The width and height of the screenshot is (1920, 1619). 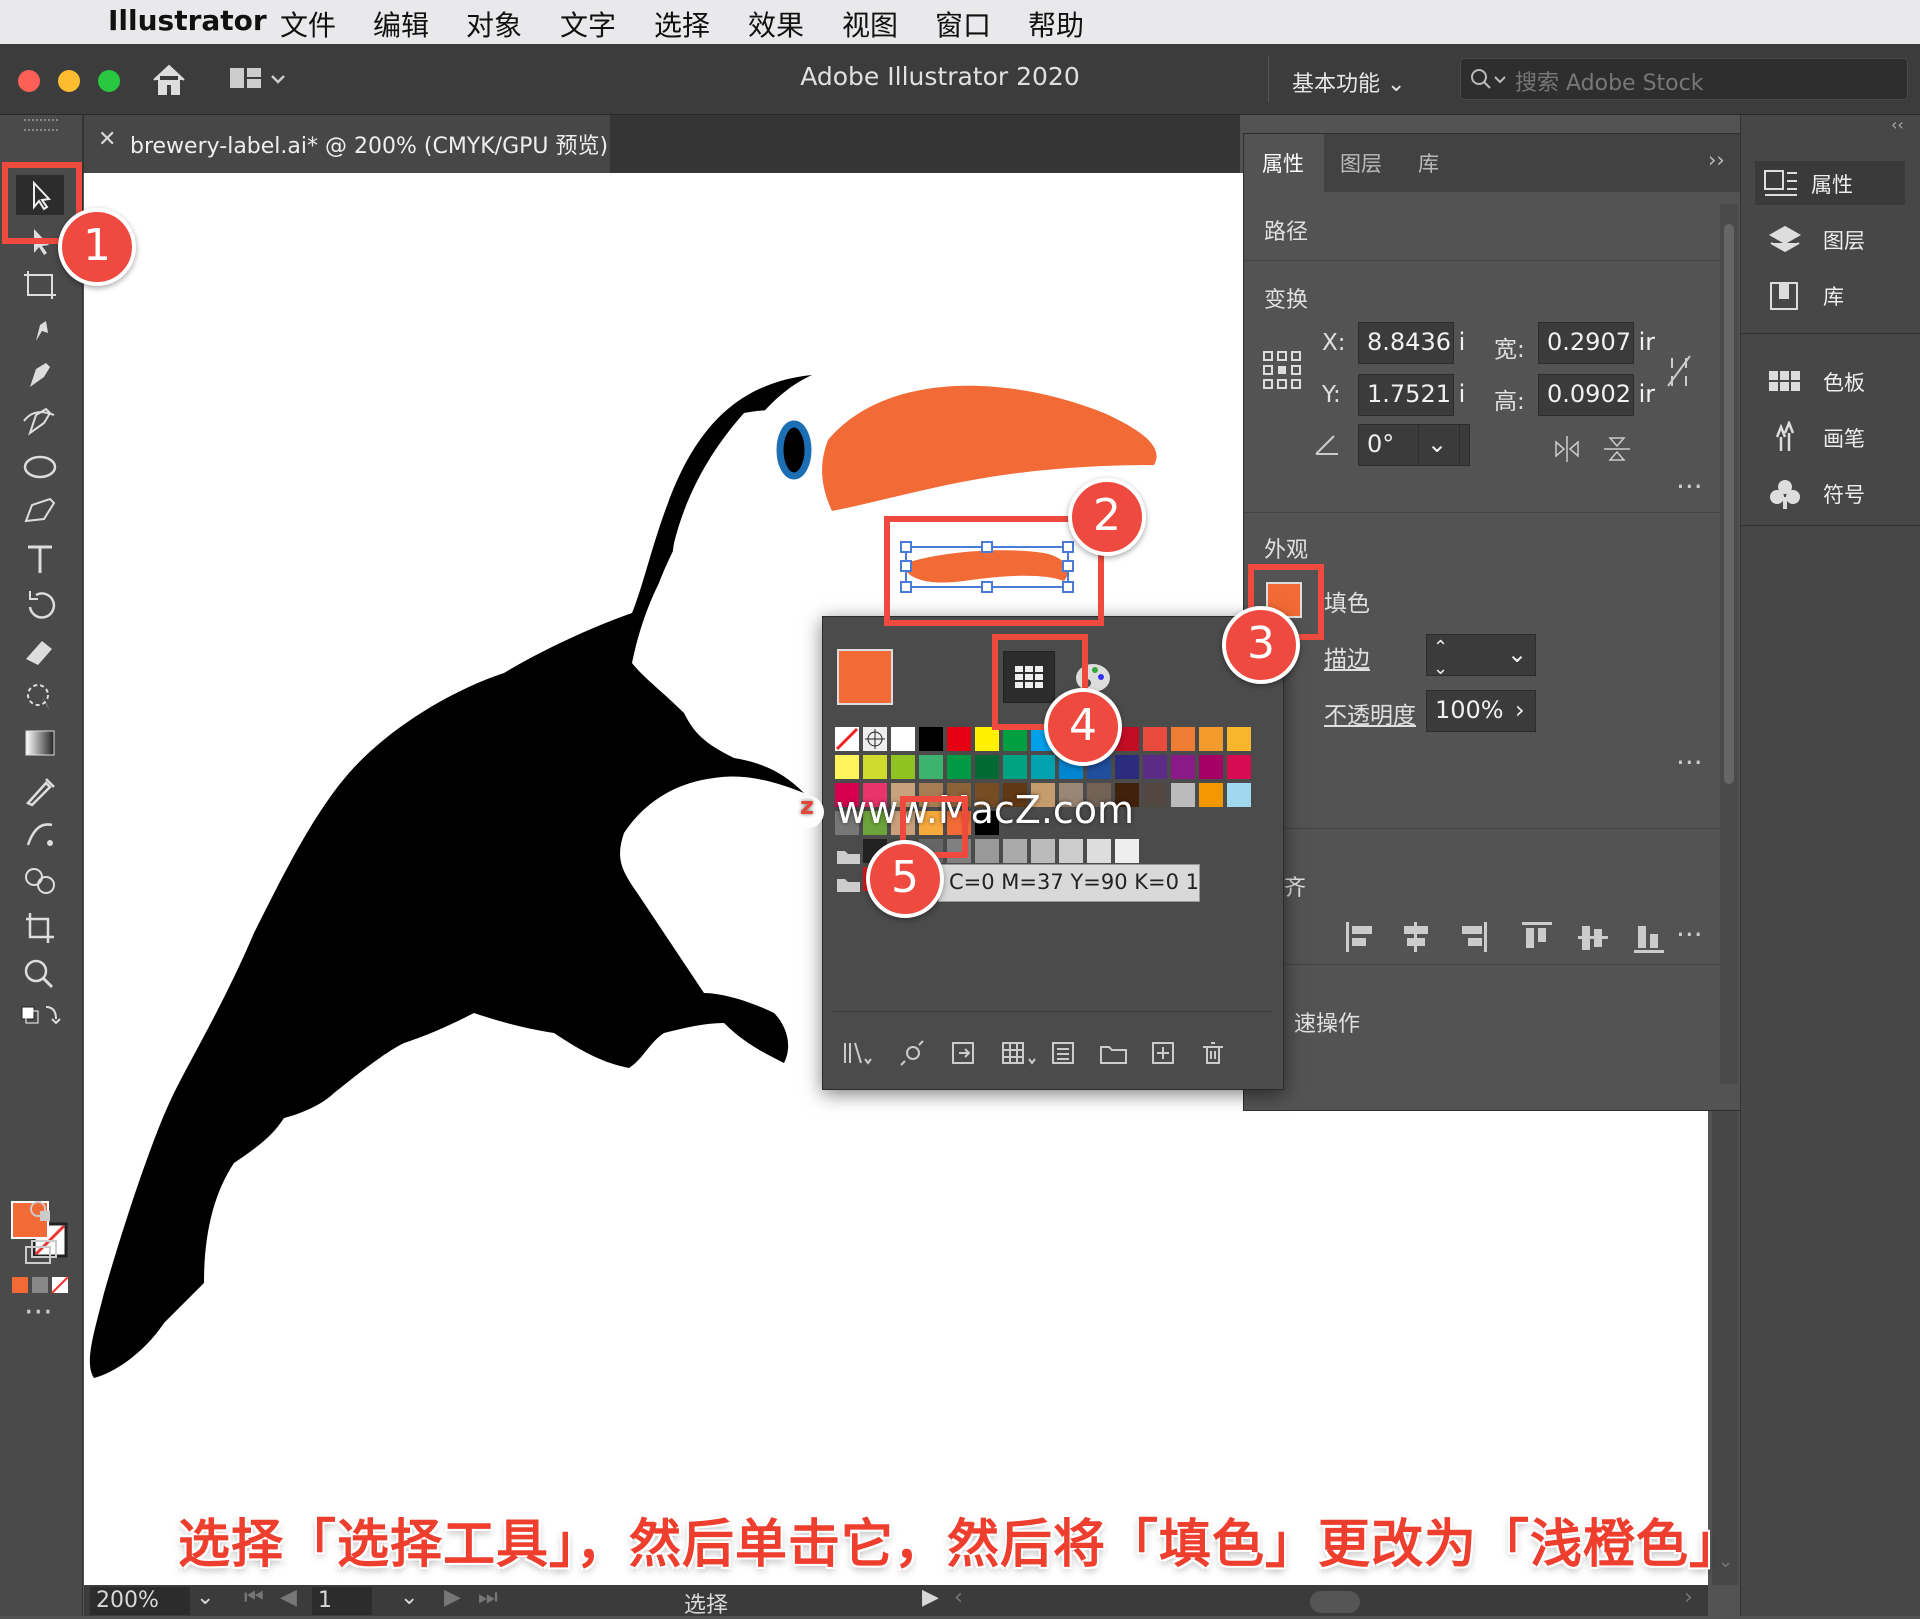 I want to click on stroke-weight-input: ⌃ ⌄ ⌄, so click(x=1481, y=656).